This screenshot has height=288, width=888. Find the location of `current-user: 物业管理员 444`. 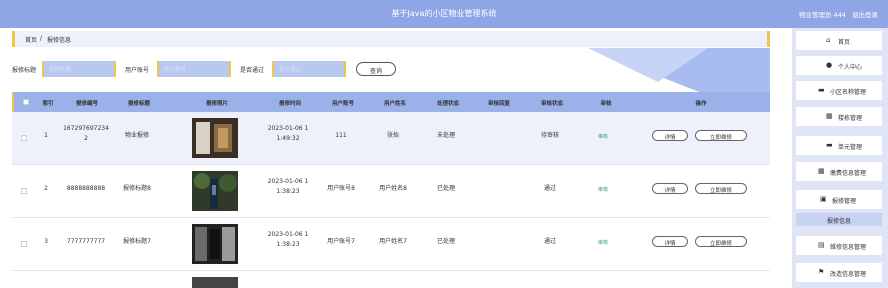

current-user: 物业管理员 444 is located at coordinates (822, 15).